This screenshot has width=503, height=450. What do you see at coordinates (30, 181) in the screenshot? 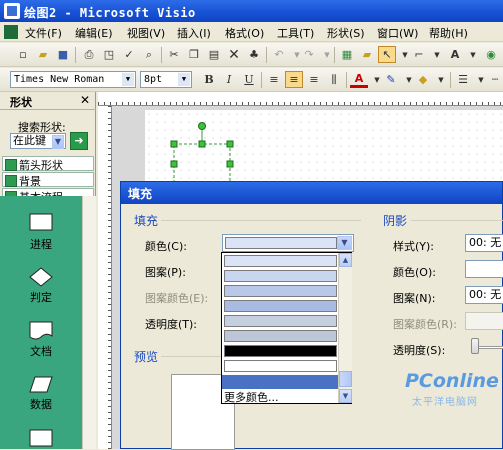
I see `stencil-label: 背景` at bounding box center [30, 181].